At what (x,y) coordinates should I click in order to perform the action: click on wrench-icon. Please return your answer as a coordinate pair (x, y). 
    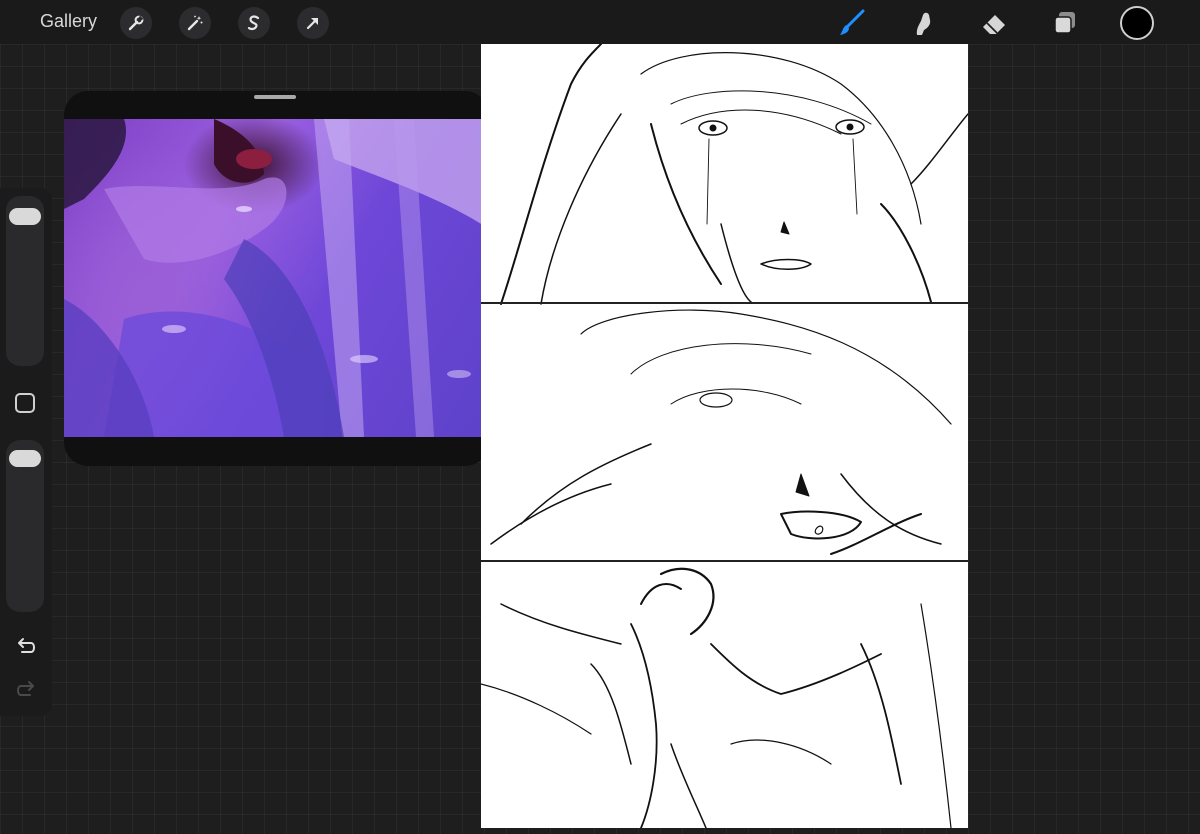
    Looking at the image, I should click on (136, 23).